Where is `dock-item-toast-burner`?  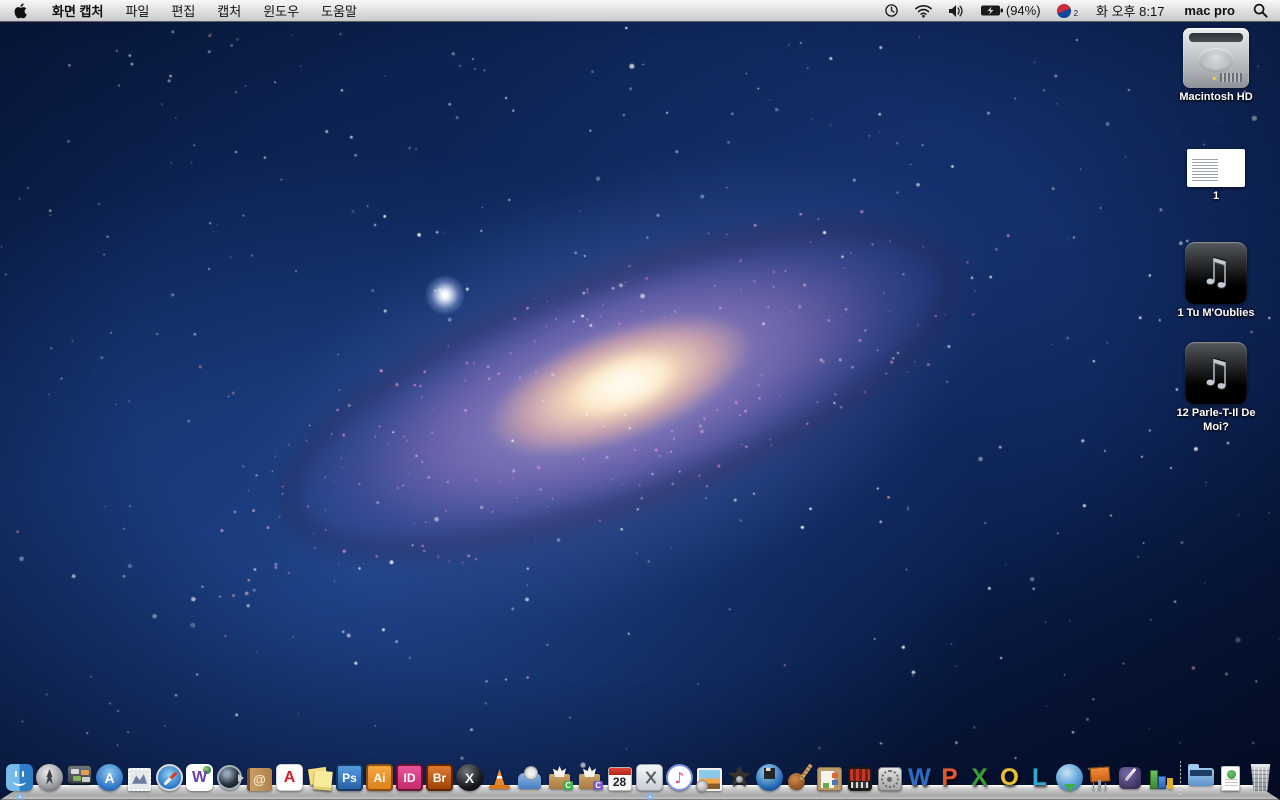 dock-item-toast-burner is located at coordinates (529, 774).